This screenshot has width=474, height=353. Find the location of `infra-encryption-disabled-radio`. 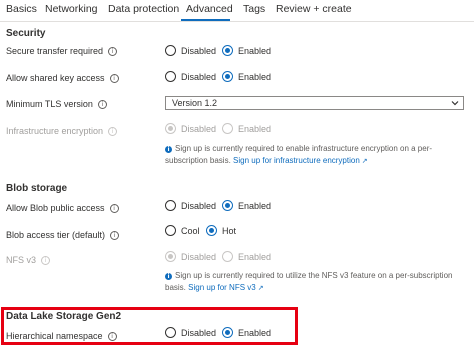

infra-encryption-disabled-radio is located at coordinates (170, 128).